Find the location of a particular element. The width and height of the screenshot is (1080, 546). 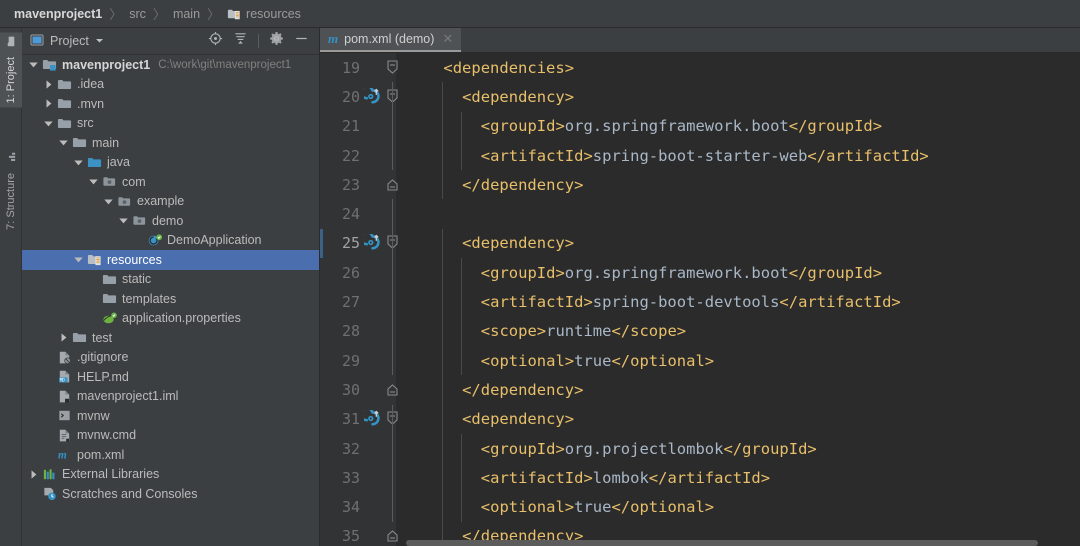

rail-tab-label: 7: Structure is located at coordinates (11, 201).